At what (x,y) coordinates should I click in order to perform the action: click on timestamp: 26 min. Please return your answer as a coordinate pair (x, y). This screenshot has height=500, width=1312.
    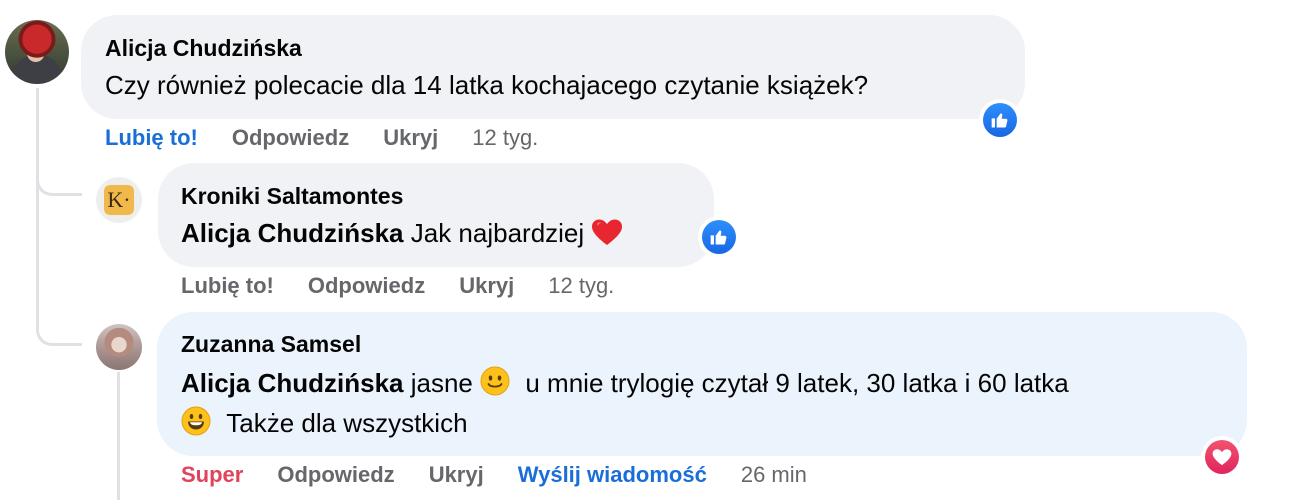
    Looking at the image, I should click on (774, 475).